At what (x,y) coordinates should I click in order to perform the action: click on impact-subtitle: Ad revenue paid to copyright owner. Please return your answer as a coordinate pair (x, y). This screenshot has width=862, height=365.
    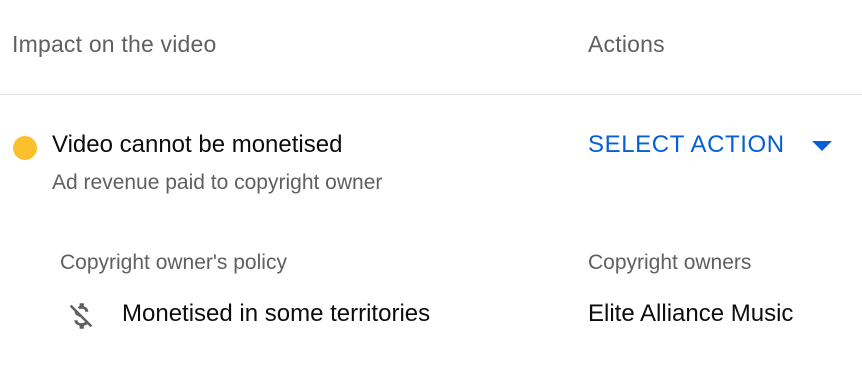
    Looking at the image, I should click on (217, 182).